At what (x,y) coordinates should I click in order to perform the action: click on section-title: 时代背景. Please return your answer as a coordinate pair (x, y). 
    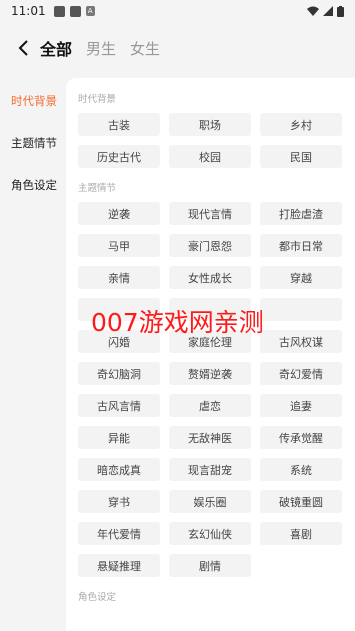
    Looking at the image, I should click on (97, 99).